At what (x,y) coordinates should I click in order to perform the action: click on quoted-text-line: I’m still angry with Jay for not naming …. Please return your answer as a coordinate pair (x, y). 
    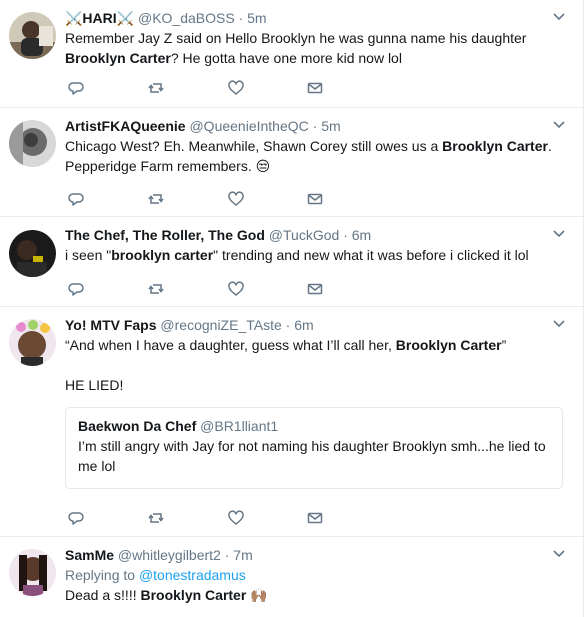
    Looking at the image, I should click on (312, 446).